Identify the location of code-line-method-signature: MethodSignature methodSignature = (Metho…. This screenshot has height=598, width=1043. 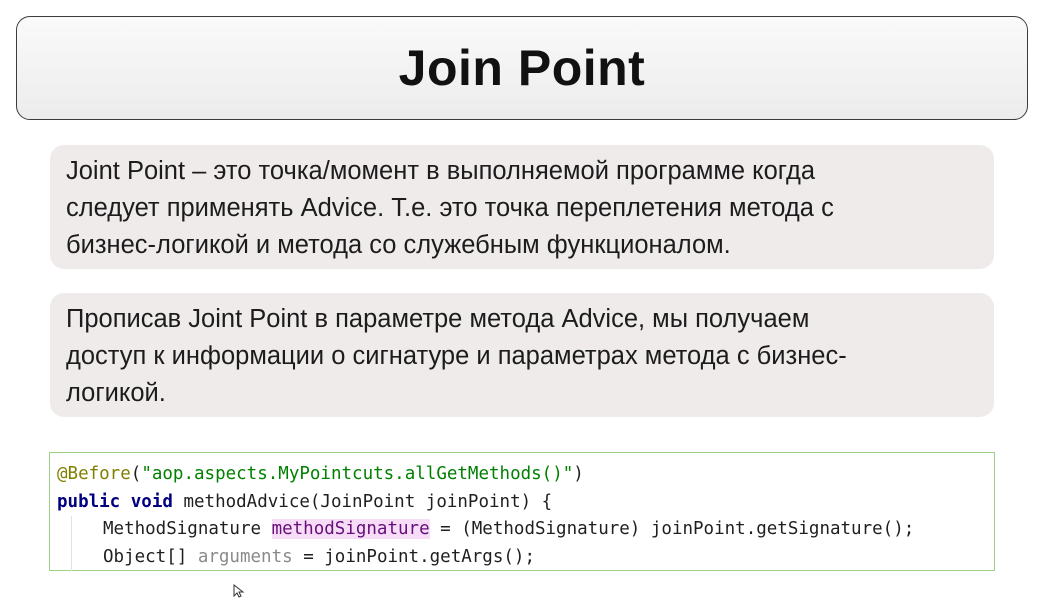
(525, 530).